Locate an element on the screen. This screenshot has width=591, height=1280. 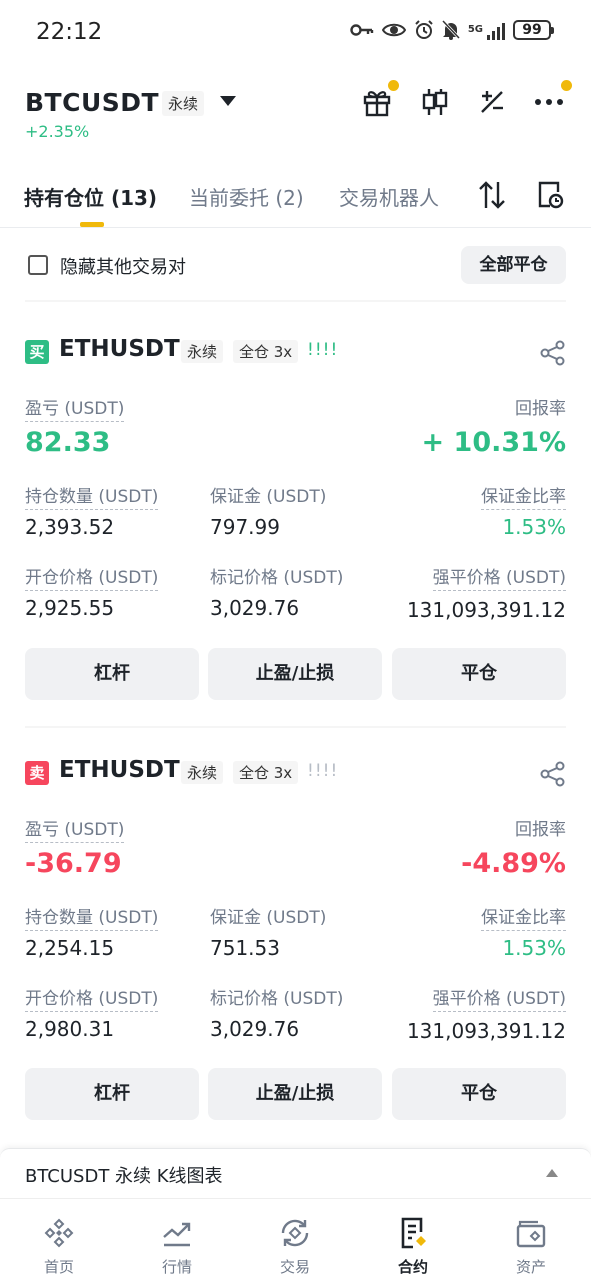
filter-row: 隐藏其他交易对 全部平仓 is located at coordinates (295, 265).